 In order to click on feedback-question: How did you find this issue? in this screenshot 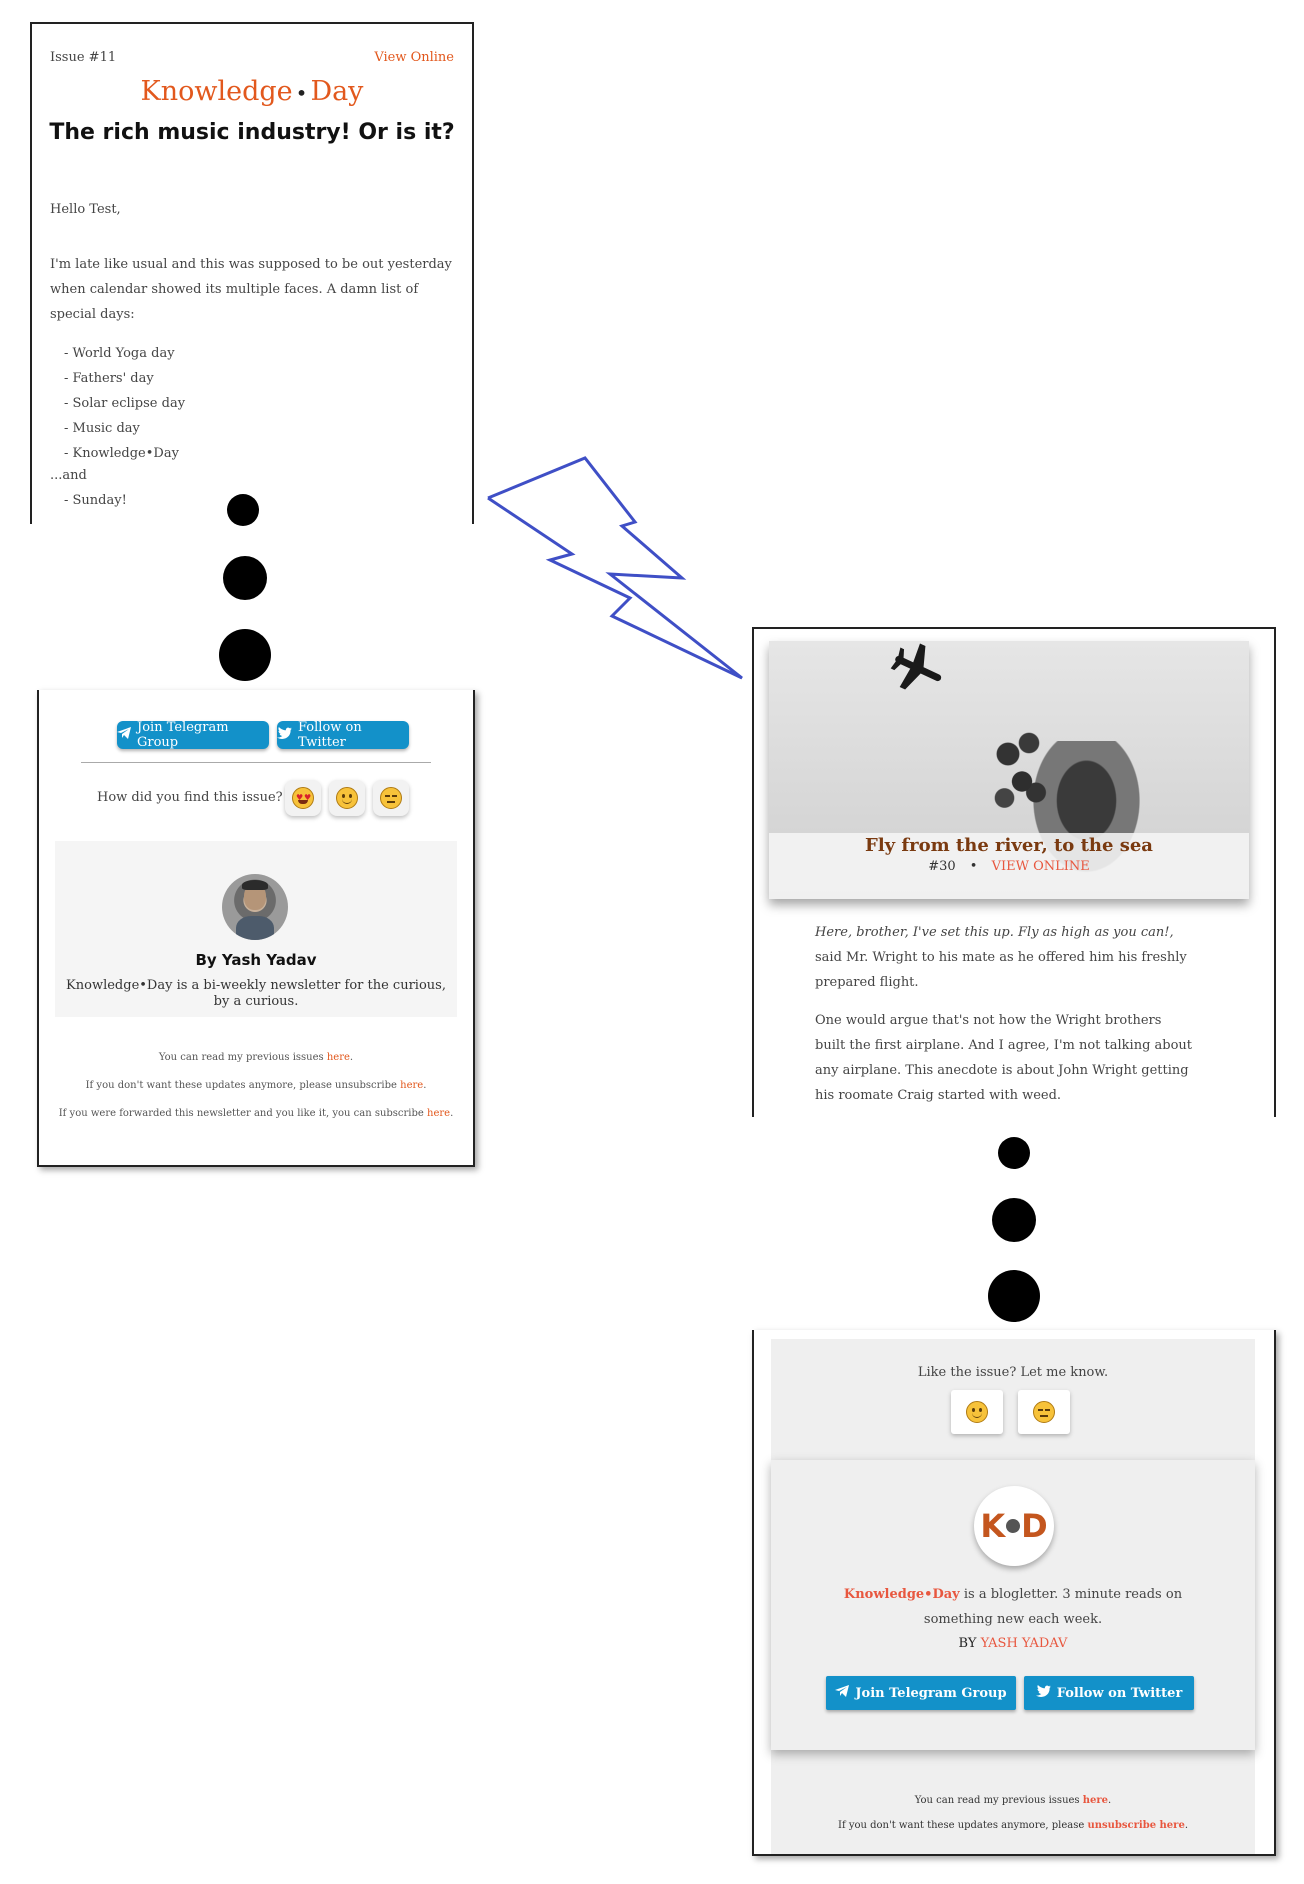, I will do `click(190, 797)`.